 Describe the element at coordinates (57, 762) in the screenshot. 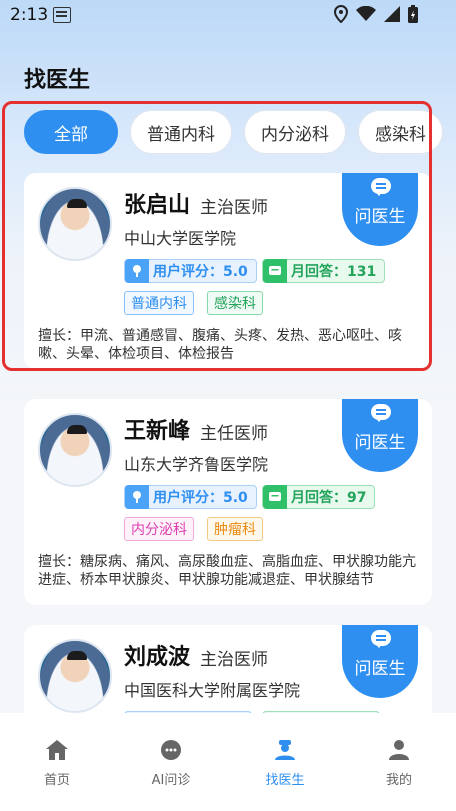

I see `nav-item-home: 首页` at that location.